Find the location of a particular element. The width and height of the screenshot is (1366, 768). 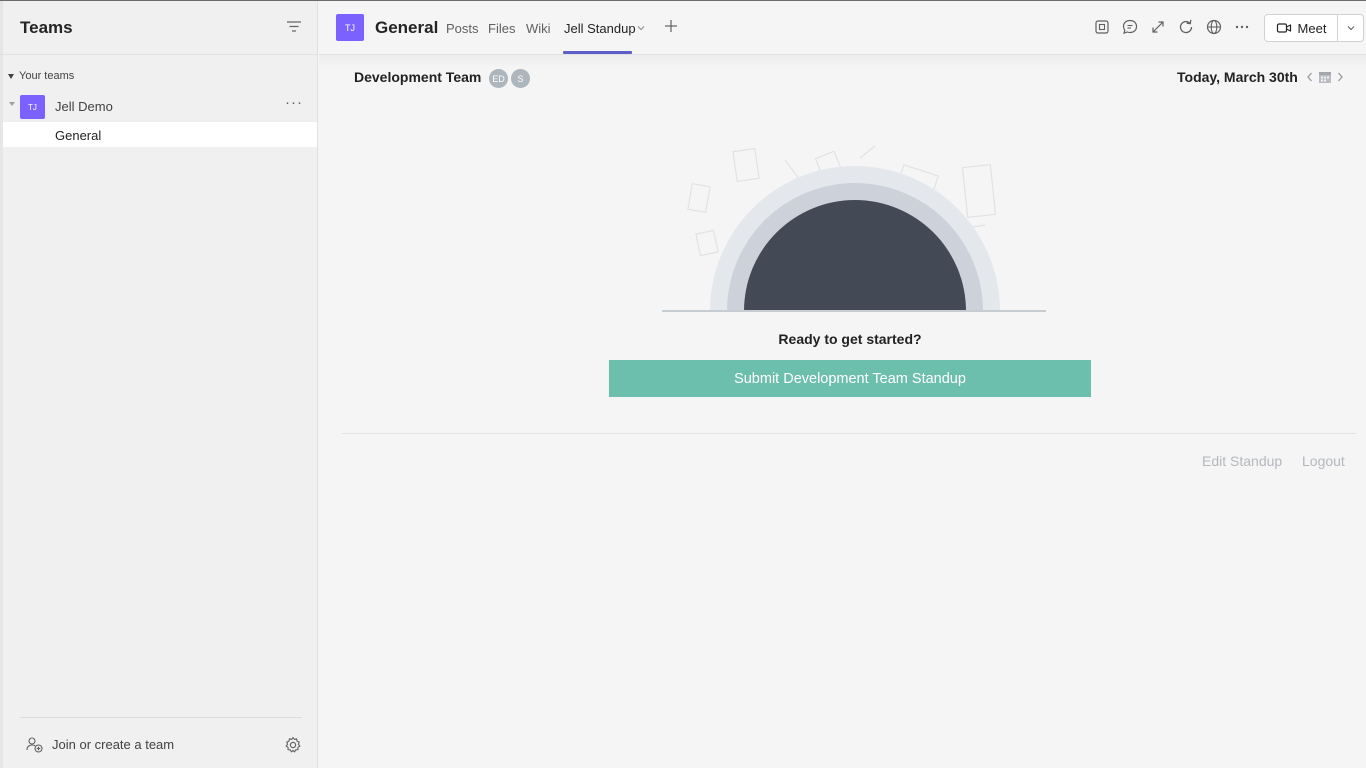

expand-icon is located at coordinates (1158, 27).